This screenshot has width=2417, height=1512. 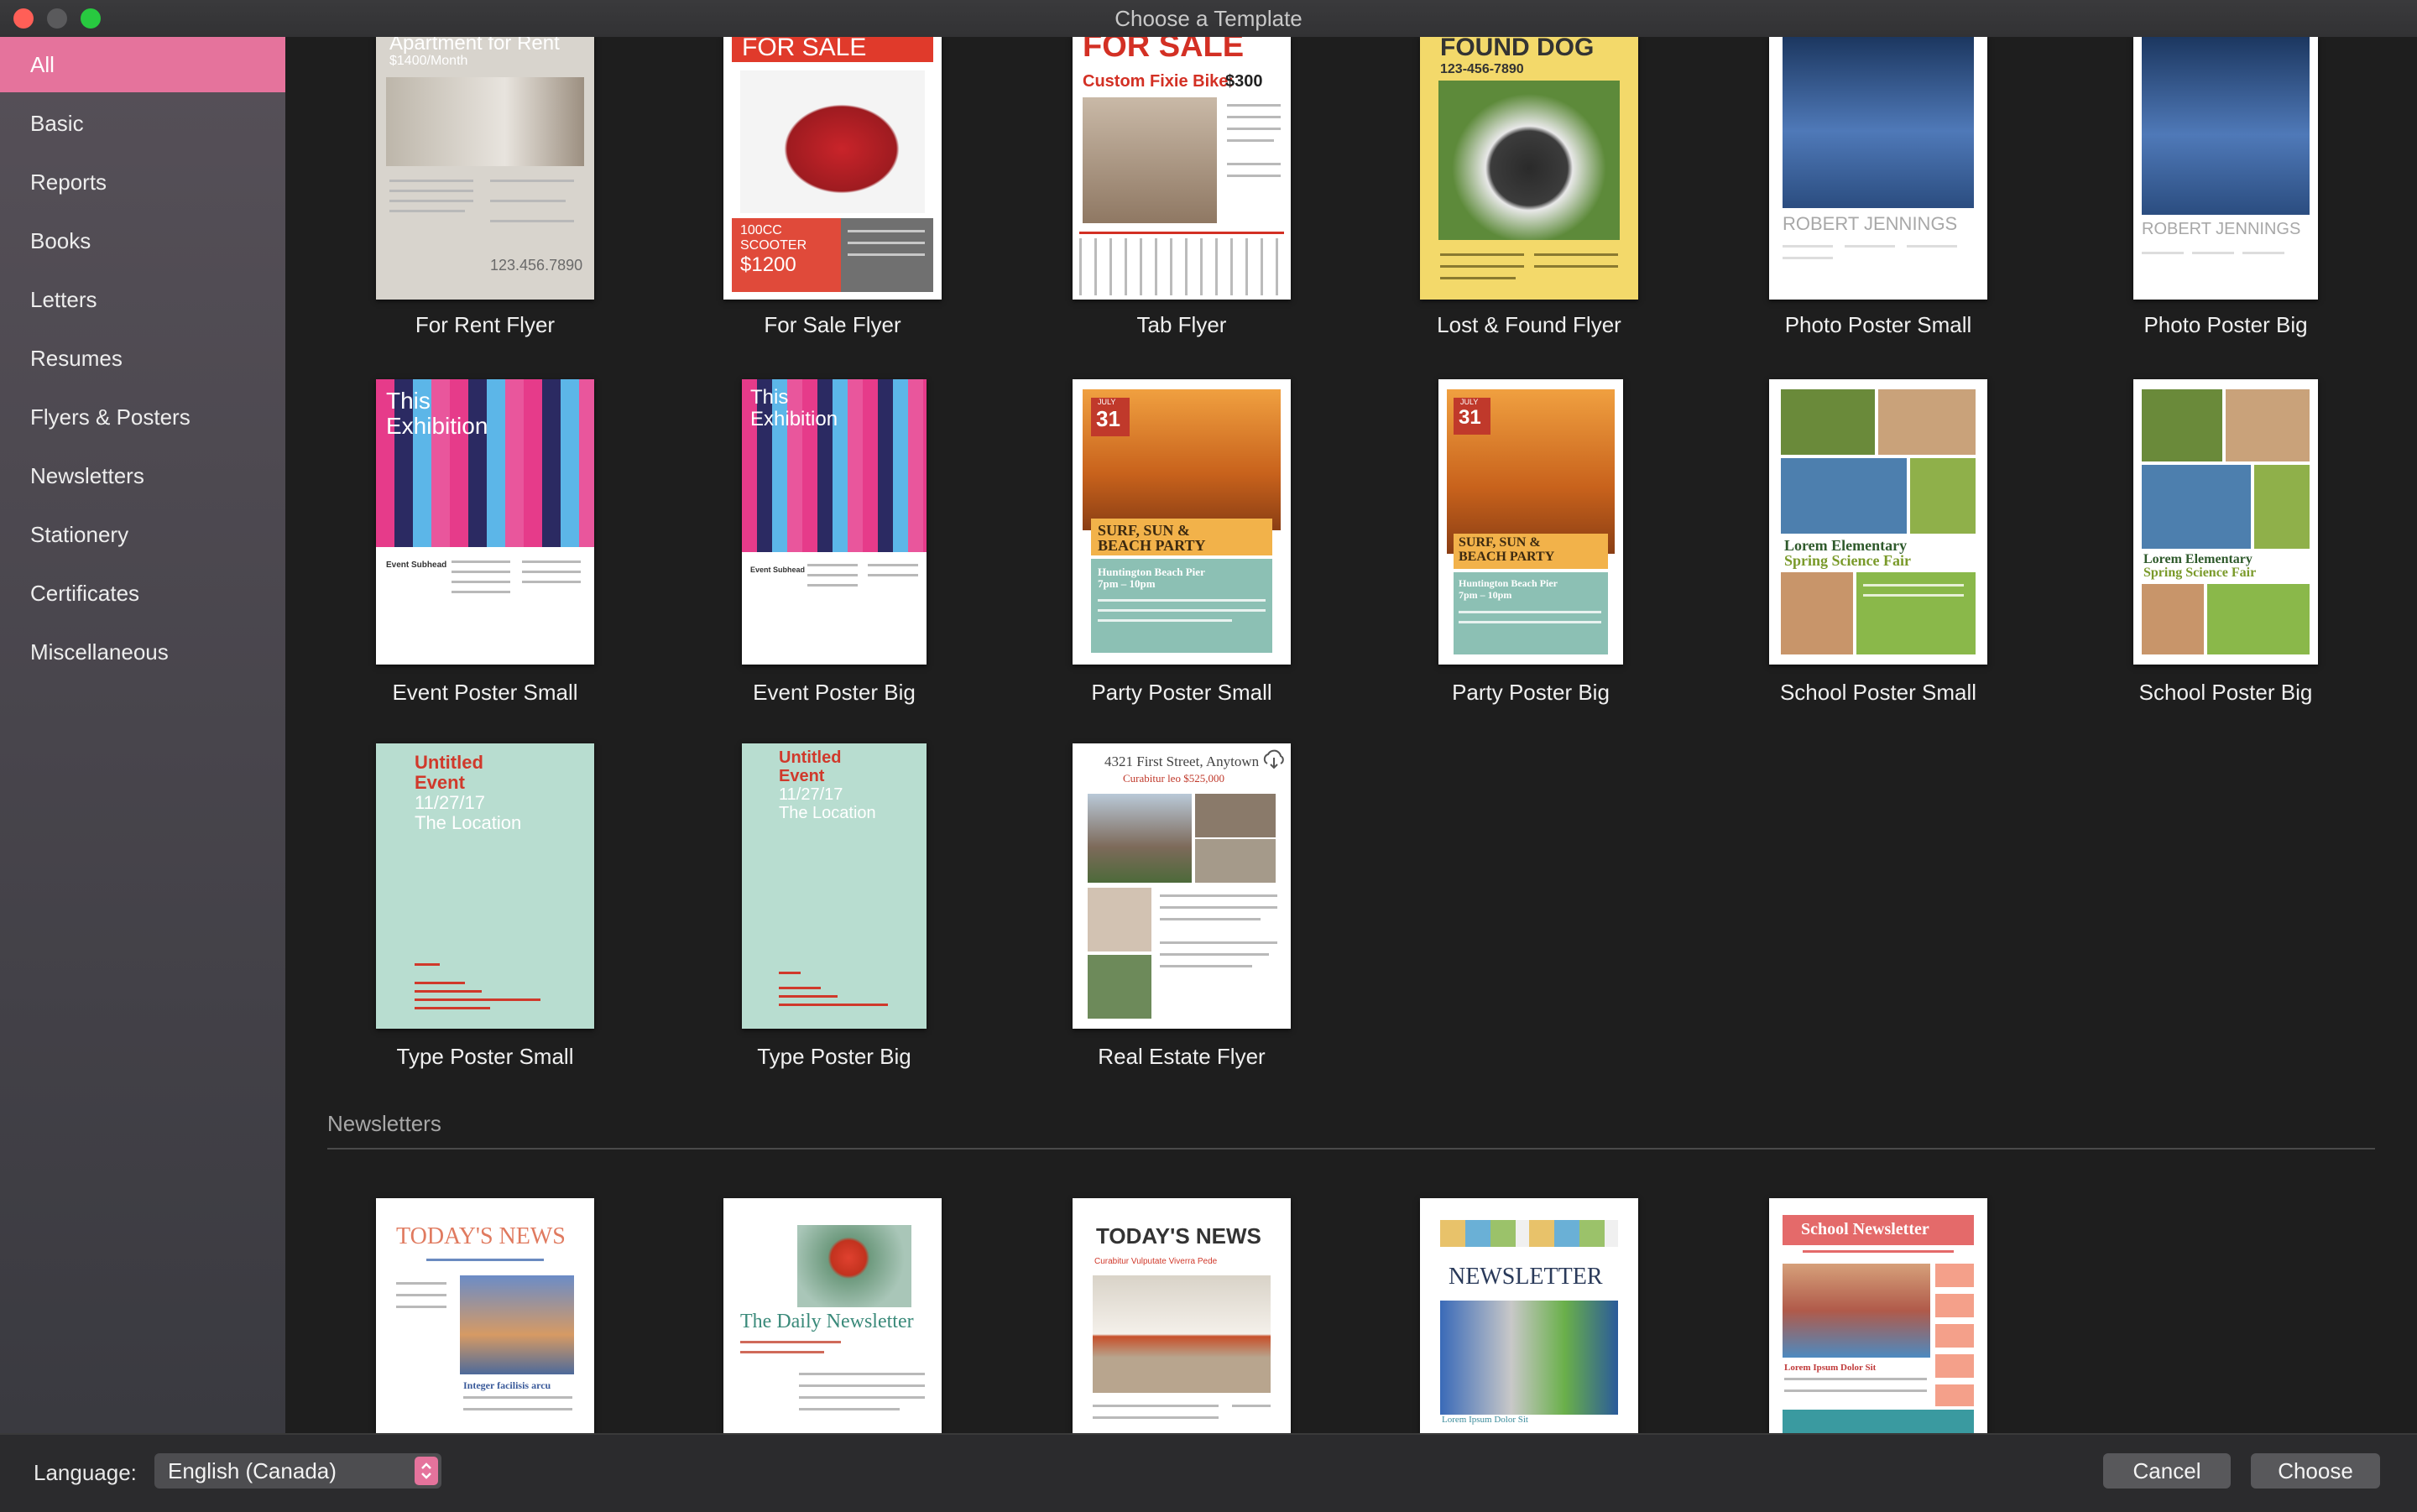 What do you see at coordinates (1529, 1315) in the screenshot?
I see `thumbnail: NEWSLETTER Lorem Ipsum Dolor Sit` at bounding box center [1529, 1315].